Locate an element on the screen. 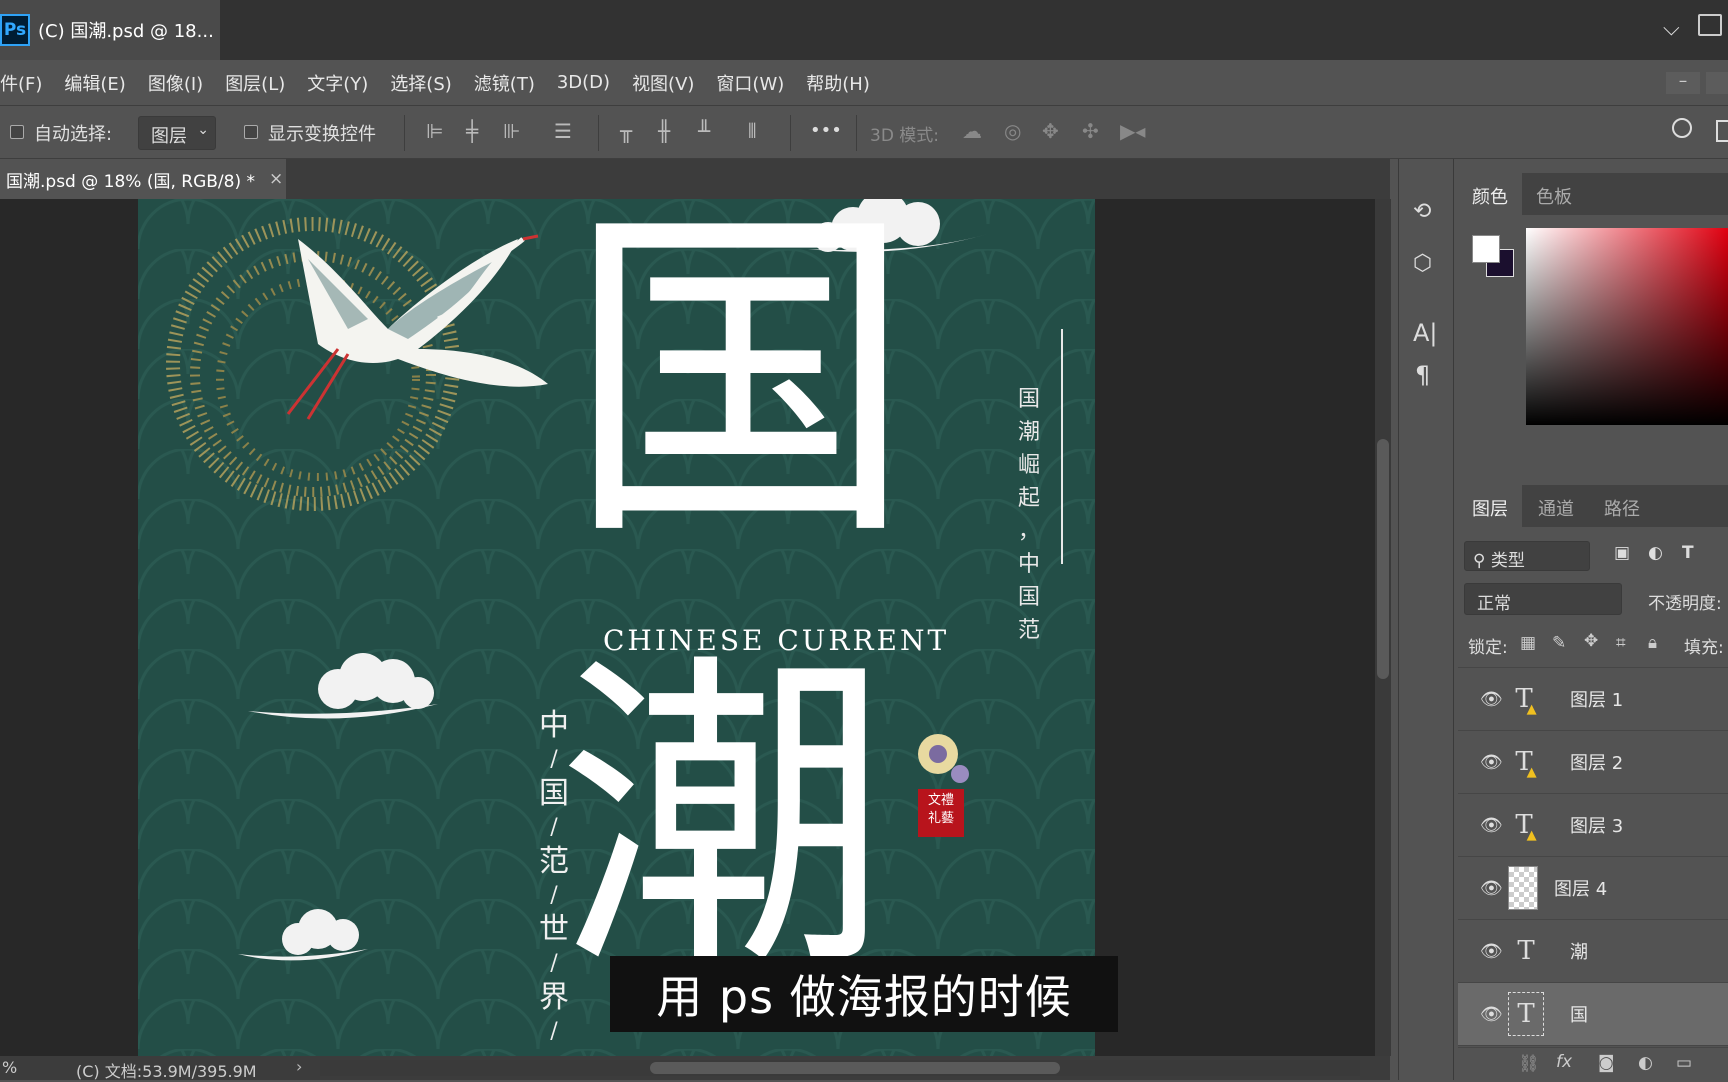 The height and width of the screenshot is (1082, 1728). blend-mode-dropdown: 正常 is located at coordinates (1543, 599).